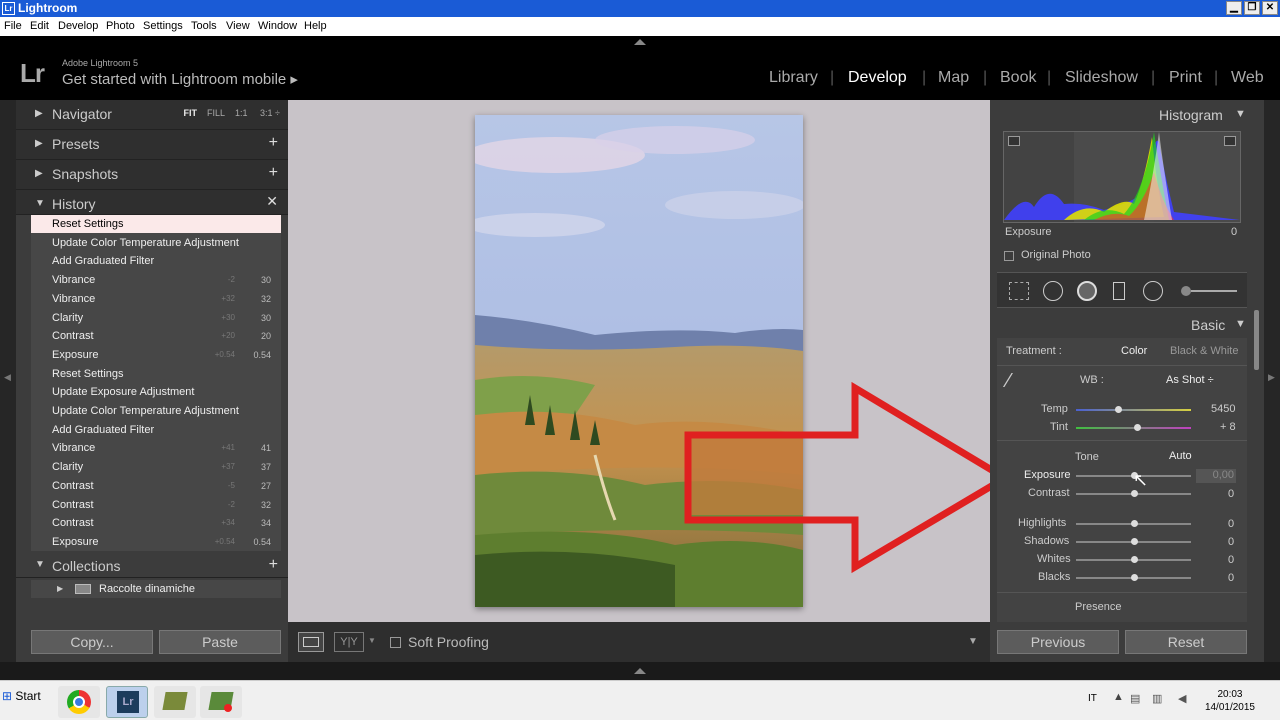 The image size is (1280, 720). I want to click on screen-recorder-taskbar-icon, so click(175, 702).